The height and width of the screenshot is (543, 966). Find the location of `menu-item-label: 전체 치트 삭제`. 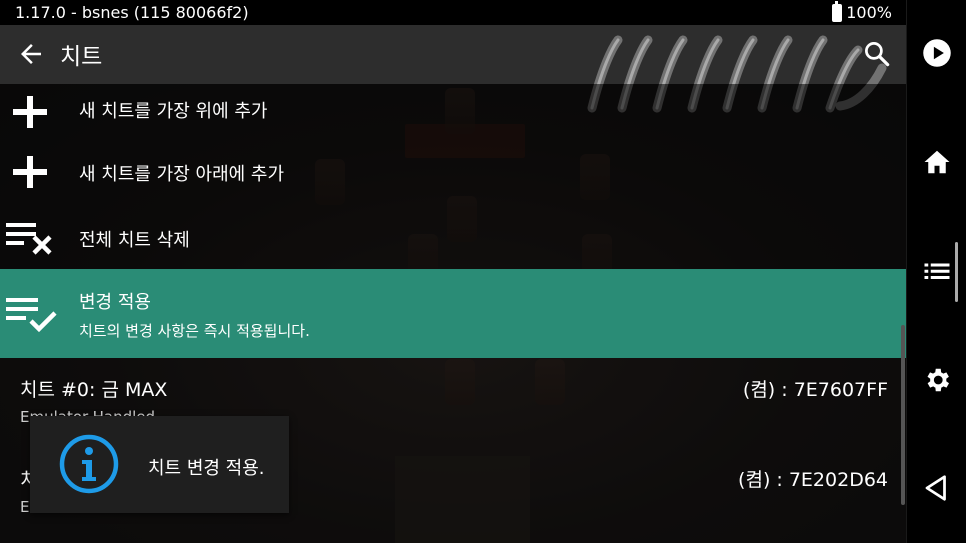

menu-item-label: 전체 치트 삭제 is located at coordinates (134, 240).